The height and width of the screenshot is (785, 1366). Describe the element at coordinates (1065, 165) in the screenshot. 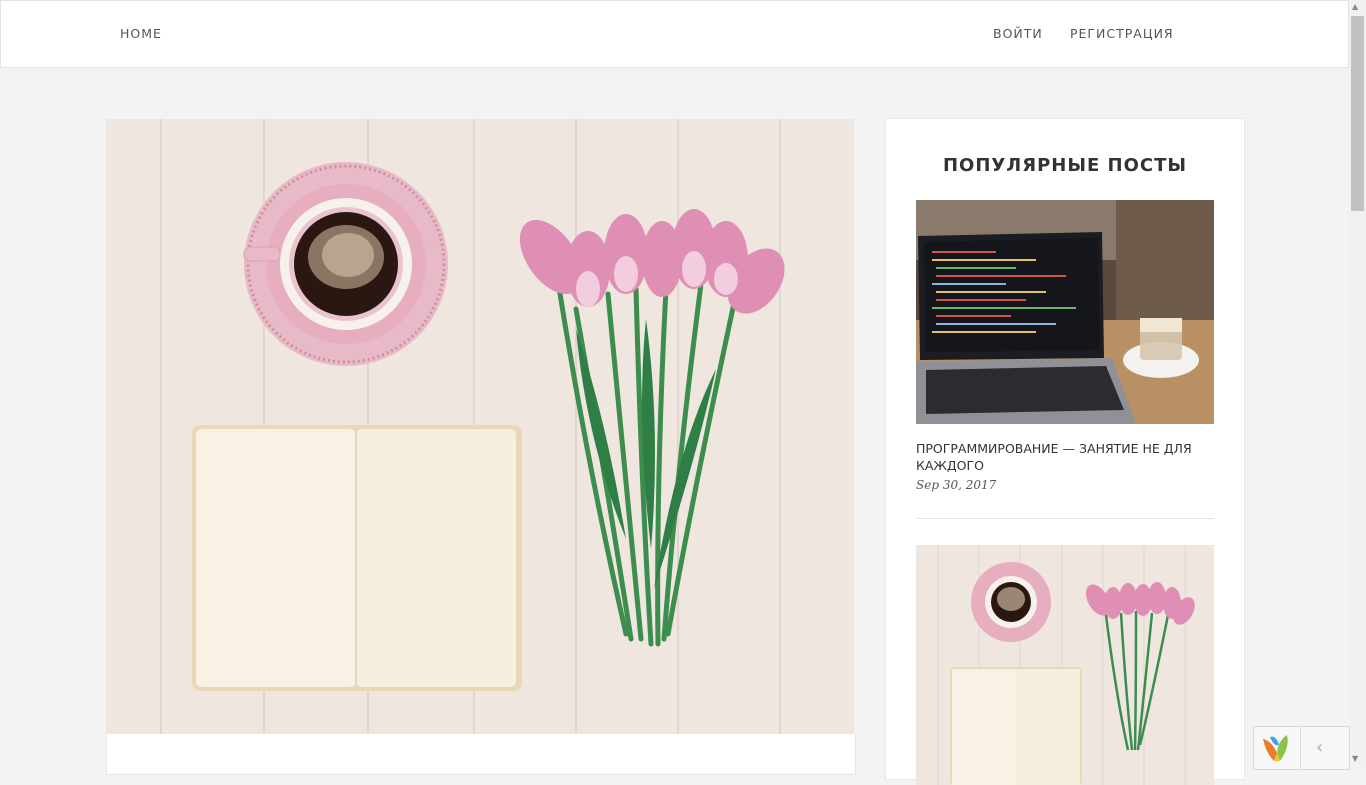

I see `widget-title: ПОПУЛЯРНЫЕ ПОСТЫ` at that location.